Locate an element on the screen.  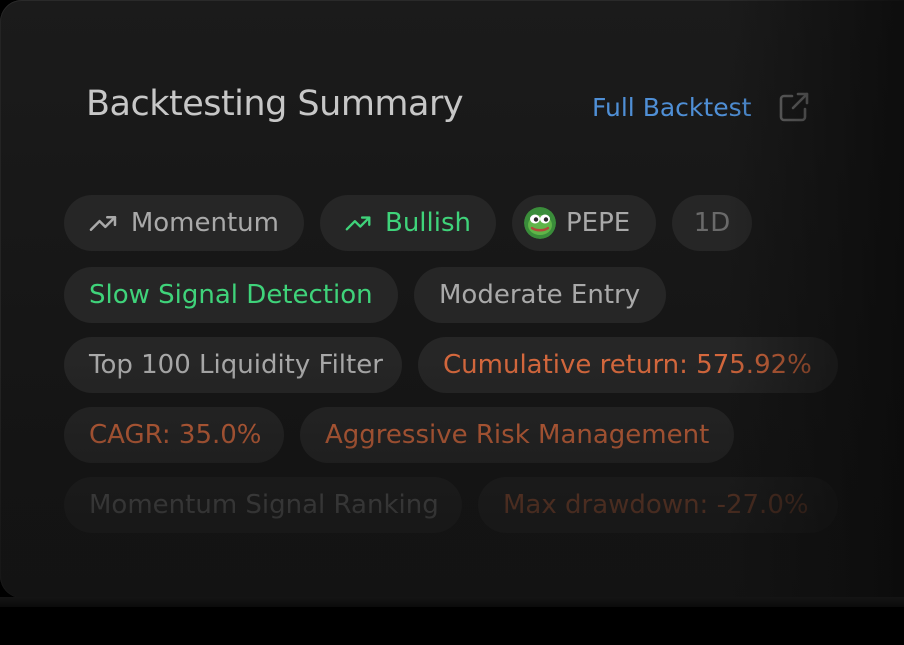
tag-pepe: PEPE is located at coordinates (584, 223).